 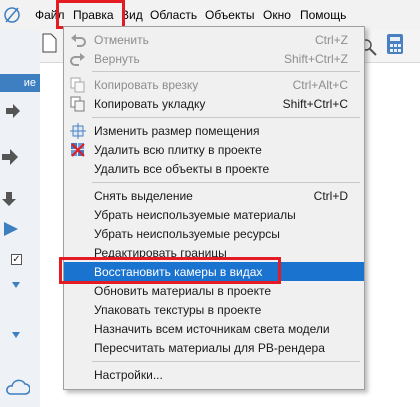 What do you see at coordinates (214, 58) in the screenshot?
I see `menu-item-redo: Вернуть Shift+Ctrl+Z` at bounding box center [214, 58].